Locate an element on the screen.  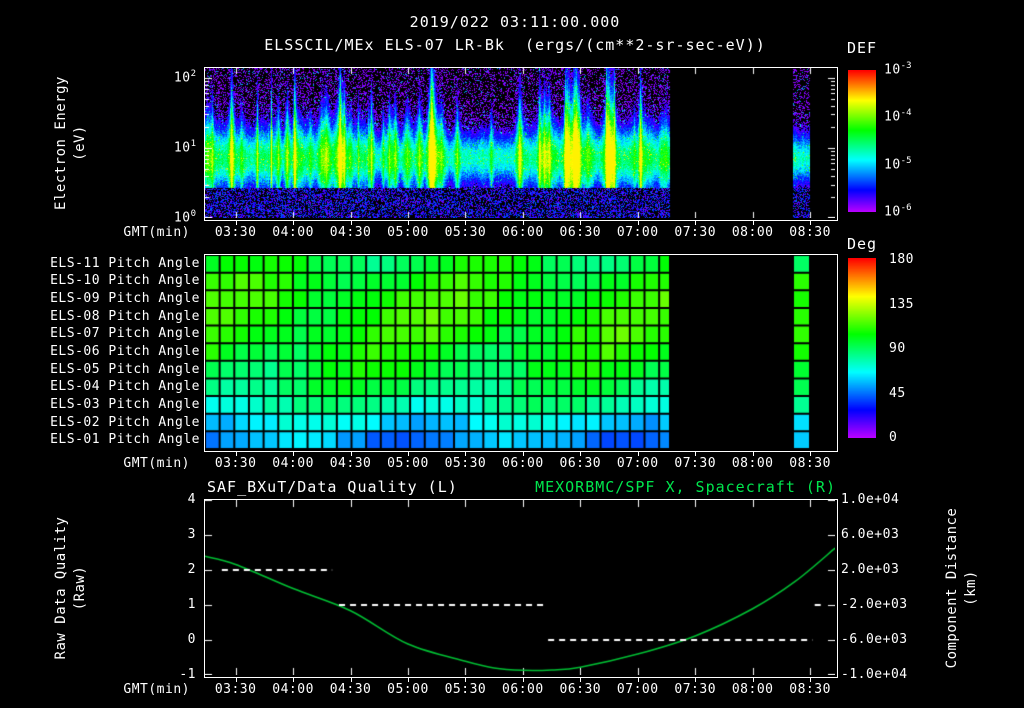
energy-axis-label-line1: Electron Energy is located at coordinates (61, 143).